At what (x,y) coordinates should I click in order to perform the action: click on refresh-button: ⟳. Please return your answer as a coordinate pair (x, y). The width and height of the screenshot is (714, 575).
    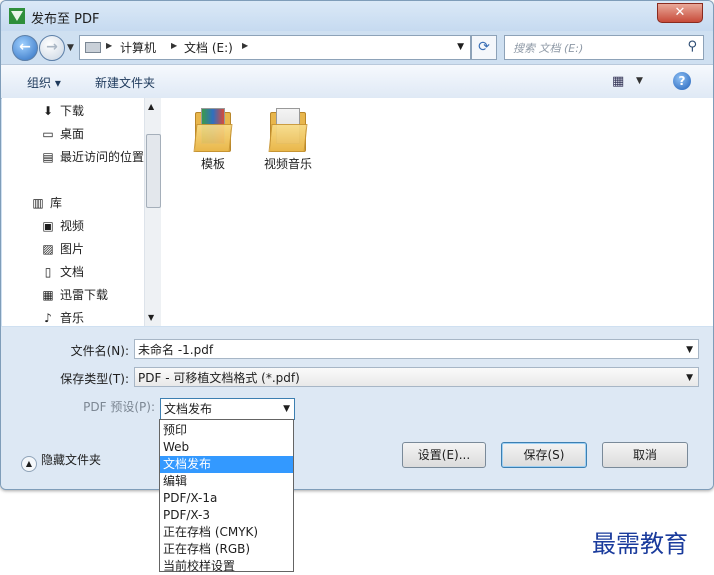
    Looking at the image, I should click on (484, 47).